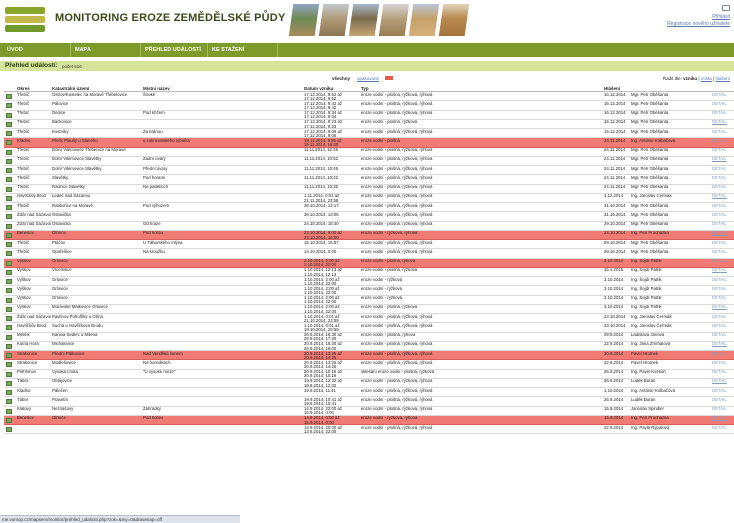  I want to click on cell-datum: 30.10.2014, 13:05, so click(321, 214).